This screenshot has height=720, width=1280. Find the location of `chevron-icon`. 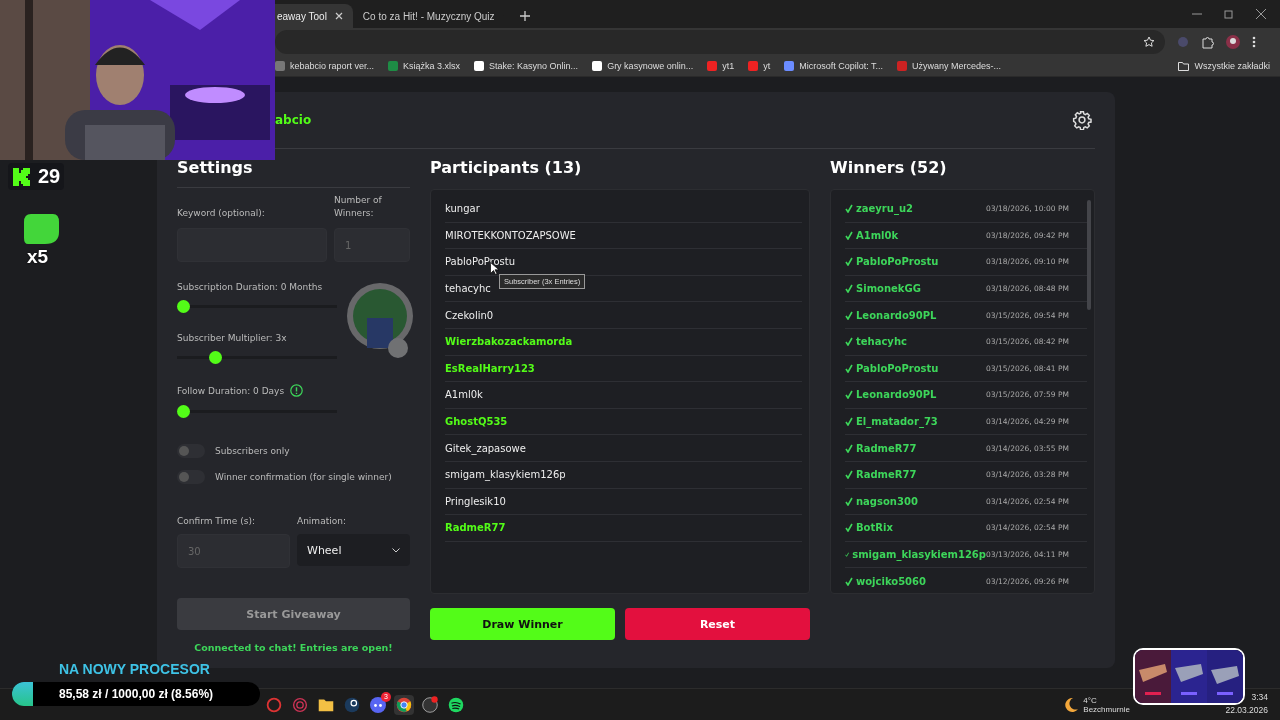

chevron-icon is located at coordinates (396, 550).